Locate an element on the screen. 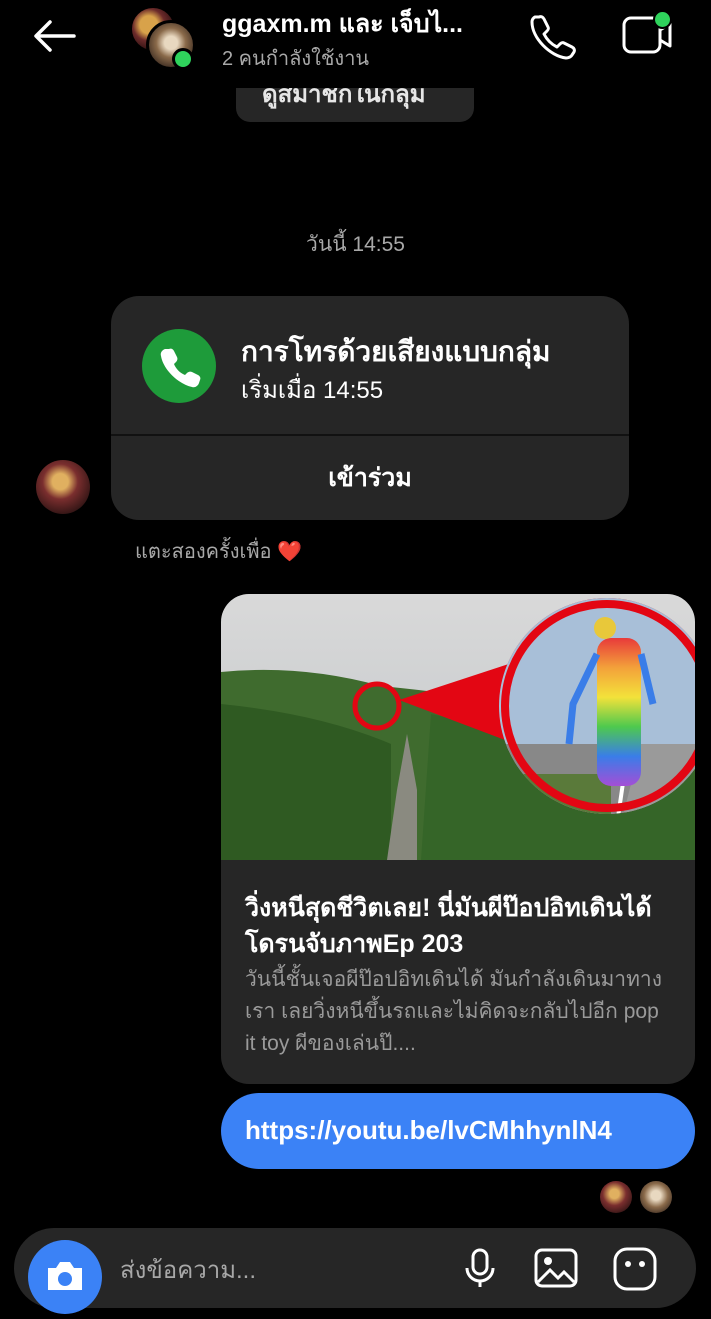 The height and width of the screenshot is (1319, 711). camera-icon is located at coordinates (65, 1276).